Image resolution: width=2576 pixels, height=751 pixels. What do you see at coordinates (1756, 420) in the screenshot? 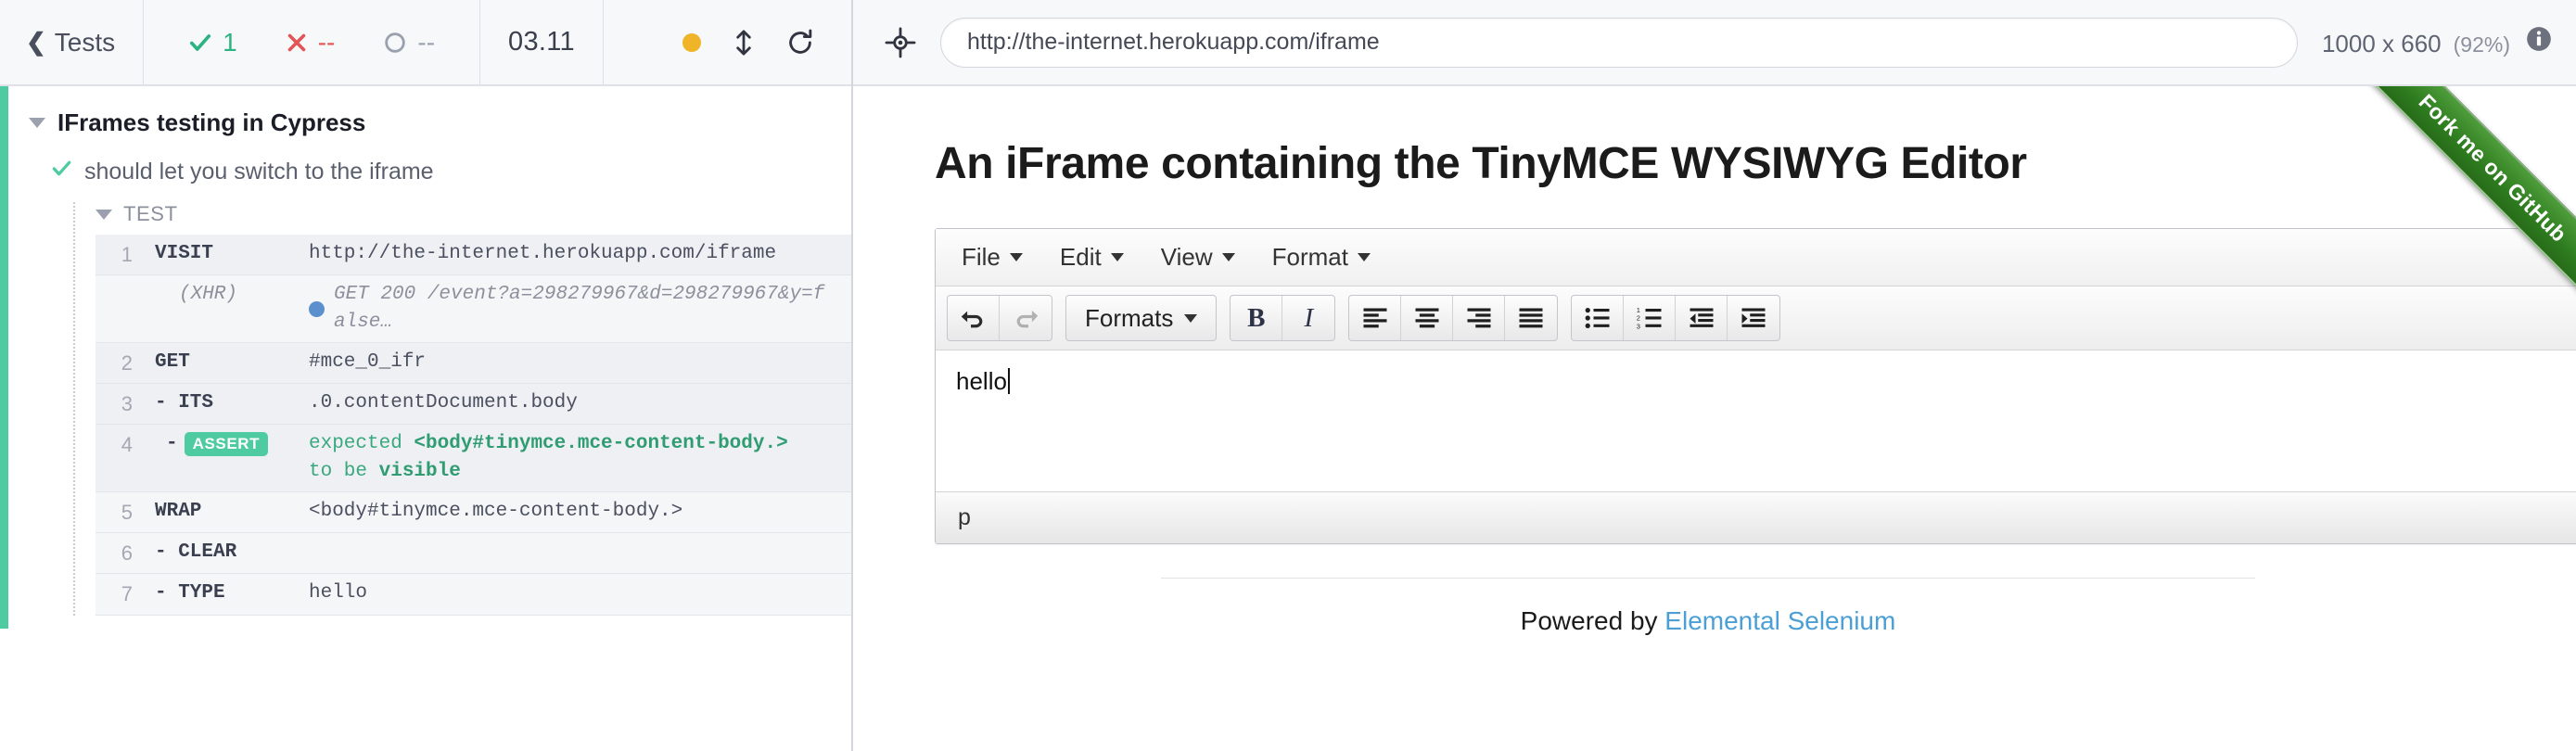
I see `editor-content-area: hello` at bounding box center [1756, 420].